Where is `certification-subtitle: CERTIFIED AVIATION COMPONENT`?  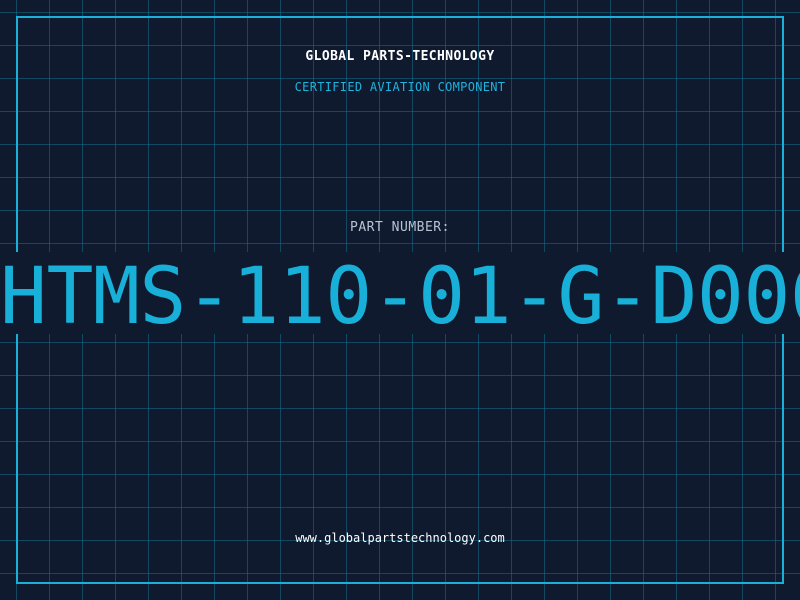
certification-subtitle: CERTIFIED AVIATION COMPONENT is located at coordinates (400, 87).